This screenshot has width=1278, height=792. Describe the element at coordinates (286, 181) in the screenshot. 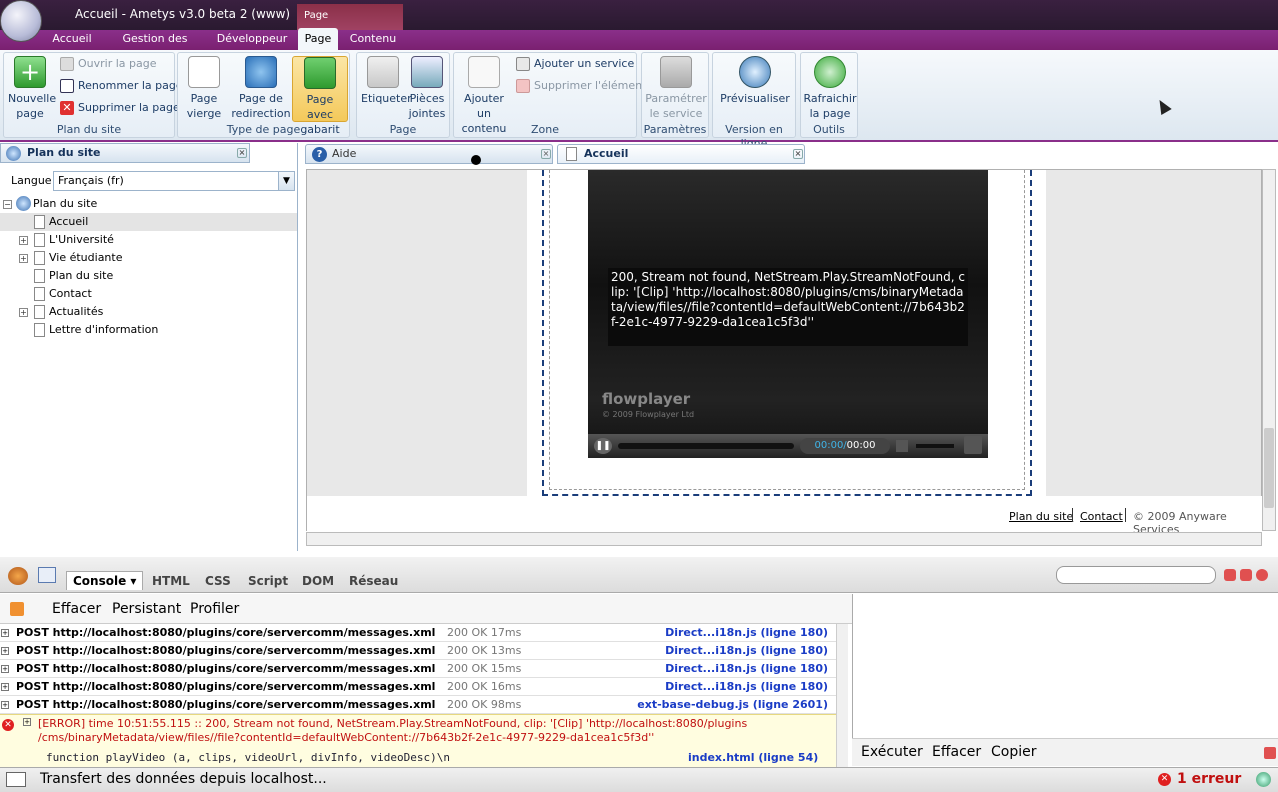

I see `chevron-down-icon: ▼` at that location.